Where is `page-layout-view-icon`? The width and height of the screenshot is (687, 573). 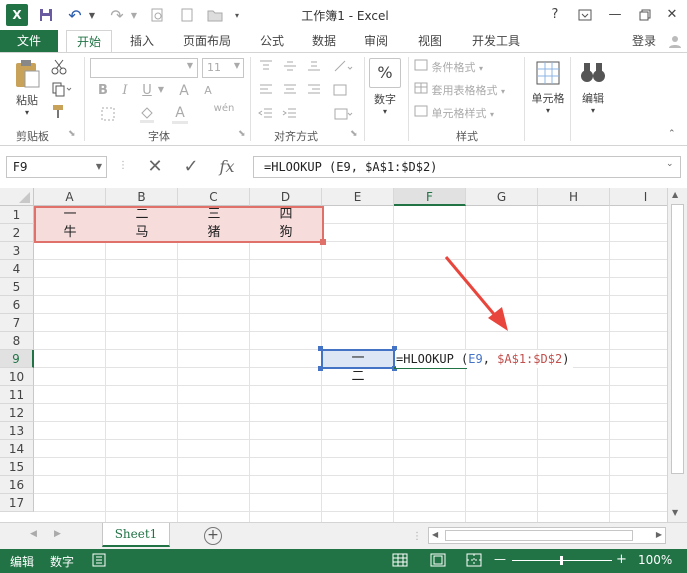 page-layout-view-icon is located at coordinates (438, 561).